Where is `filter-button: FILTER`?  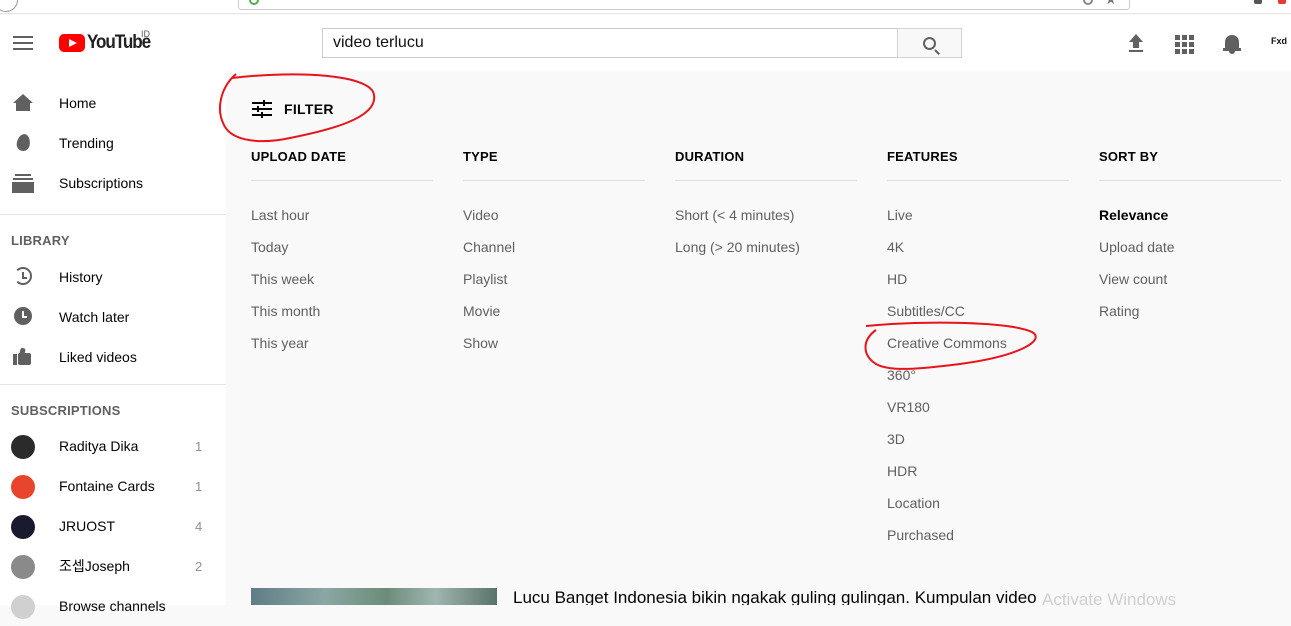 filter-button: FILTER is located at coordinates (293, 109).